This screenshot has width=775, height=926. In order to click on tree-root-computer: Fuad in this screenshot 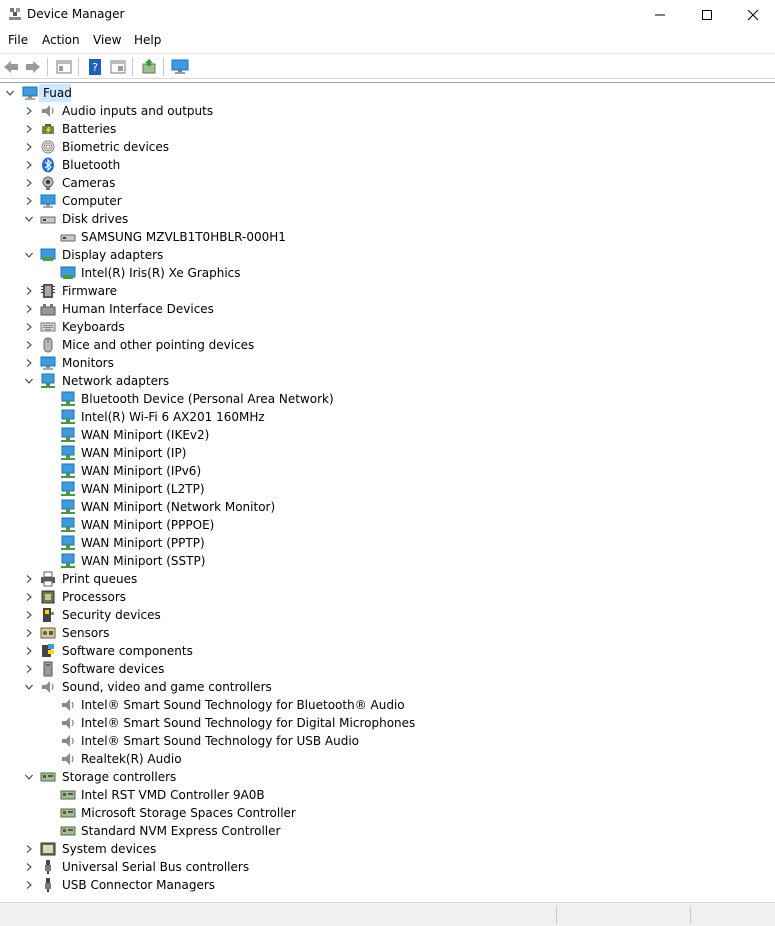, I will do `click(387, 93)`.